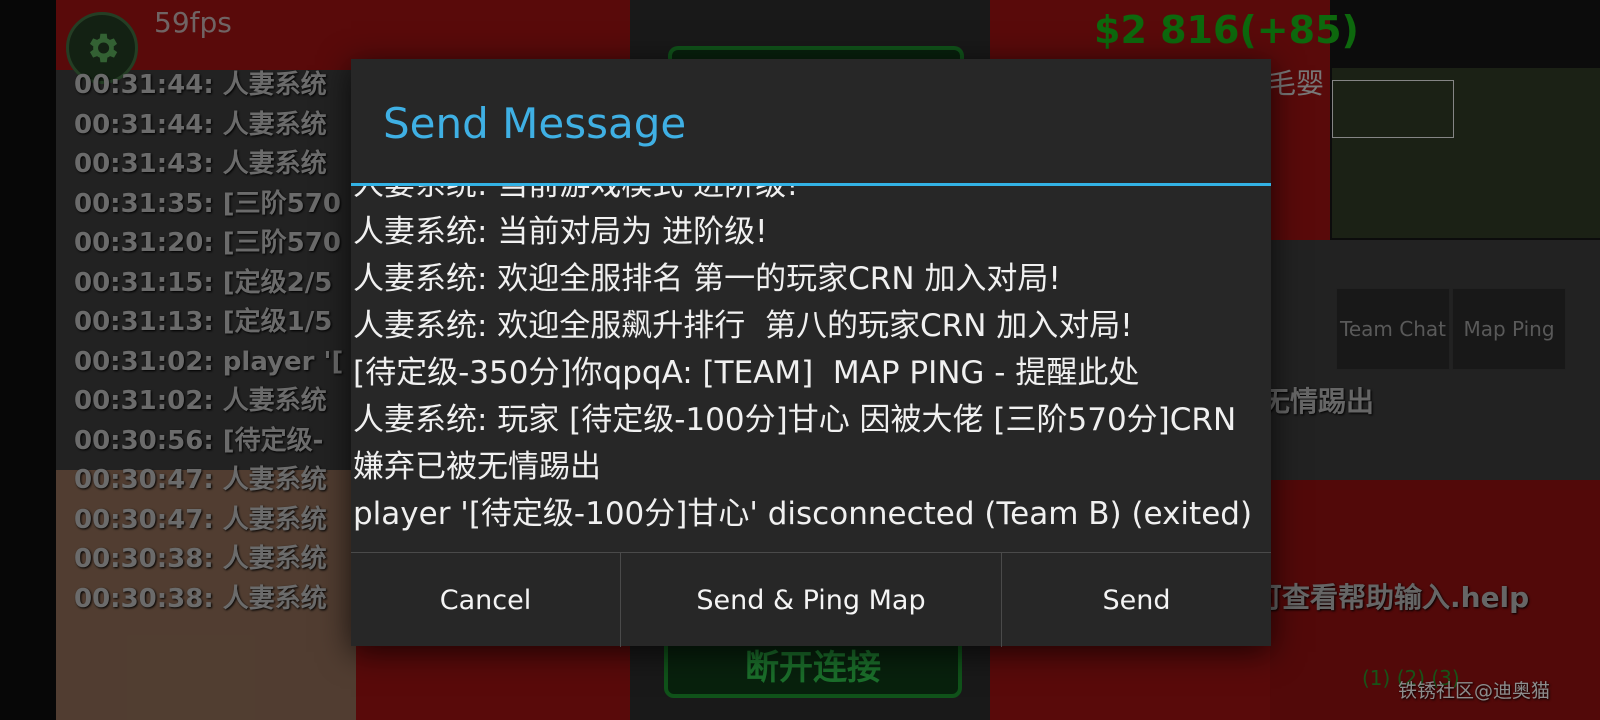  What do you see at coordinates (560, 232) in the screenshot?
I see `message-line: 人妻系统: 当前对局为 进阶级!` at bounding box center [560, 232].